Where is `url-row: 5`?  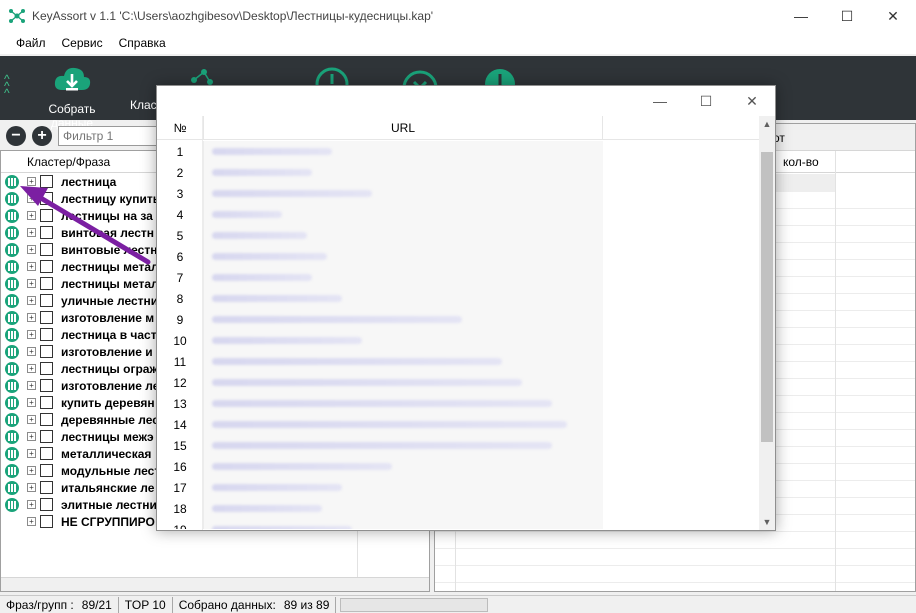 url-row: 5 is located at coordinates (458, 235).